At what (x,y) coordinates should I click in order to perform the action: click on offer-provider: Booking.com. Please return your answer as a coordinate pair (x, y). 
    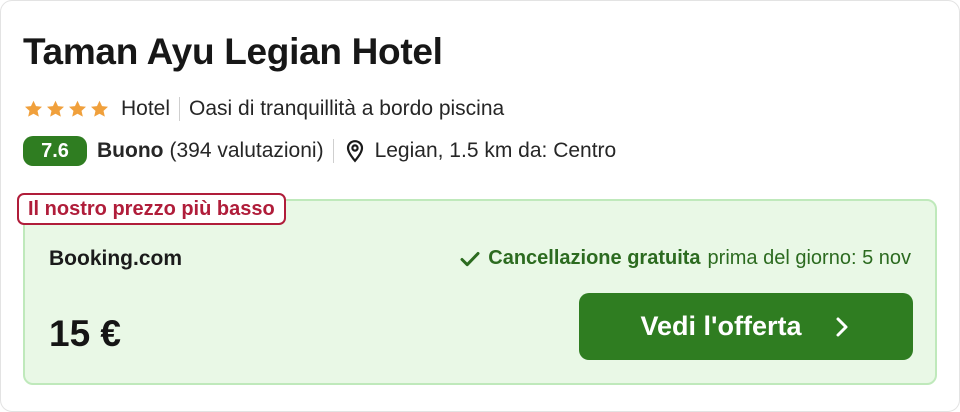
    Looking at the image, I should click on (116, 258).